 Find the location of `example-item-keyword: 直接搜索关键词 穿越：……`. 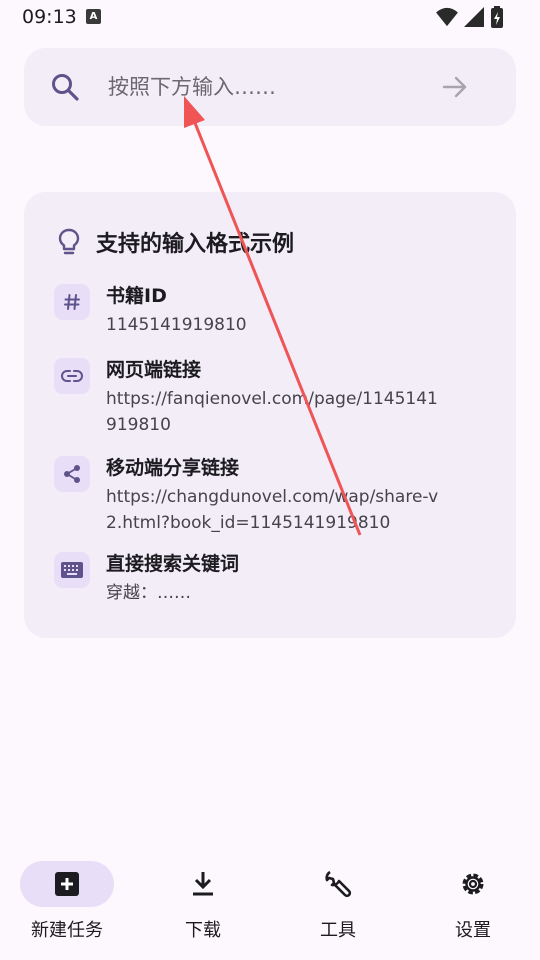

example-item-keyword: 直接搜索关键词 穿越：…… is located at coordinates (274, 582).